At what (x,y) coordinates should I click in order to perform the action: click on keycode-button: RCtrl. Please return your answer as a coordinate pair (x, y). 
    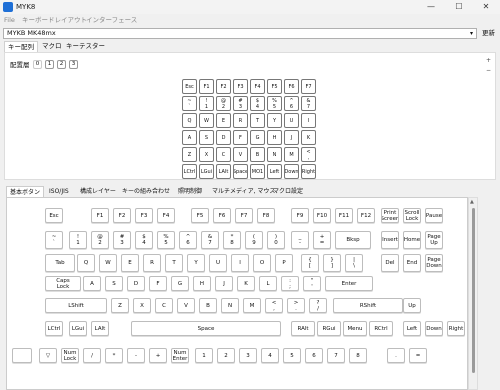
    Looking at the image, I should click on (381, 328).